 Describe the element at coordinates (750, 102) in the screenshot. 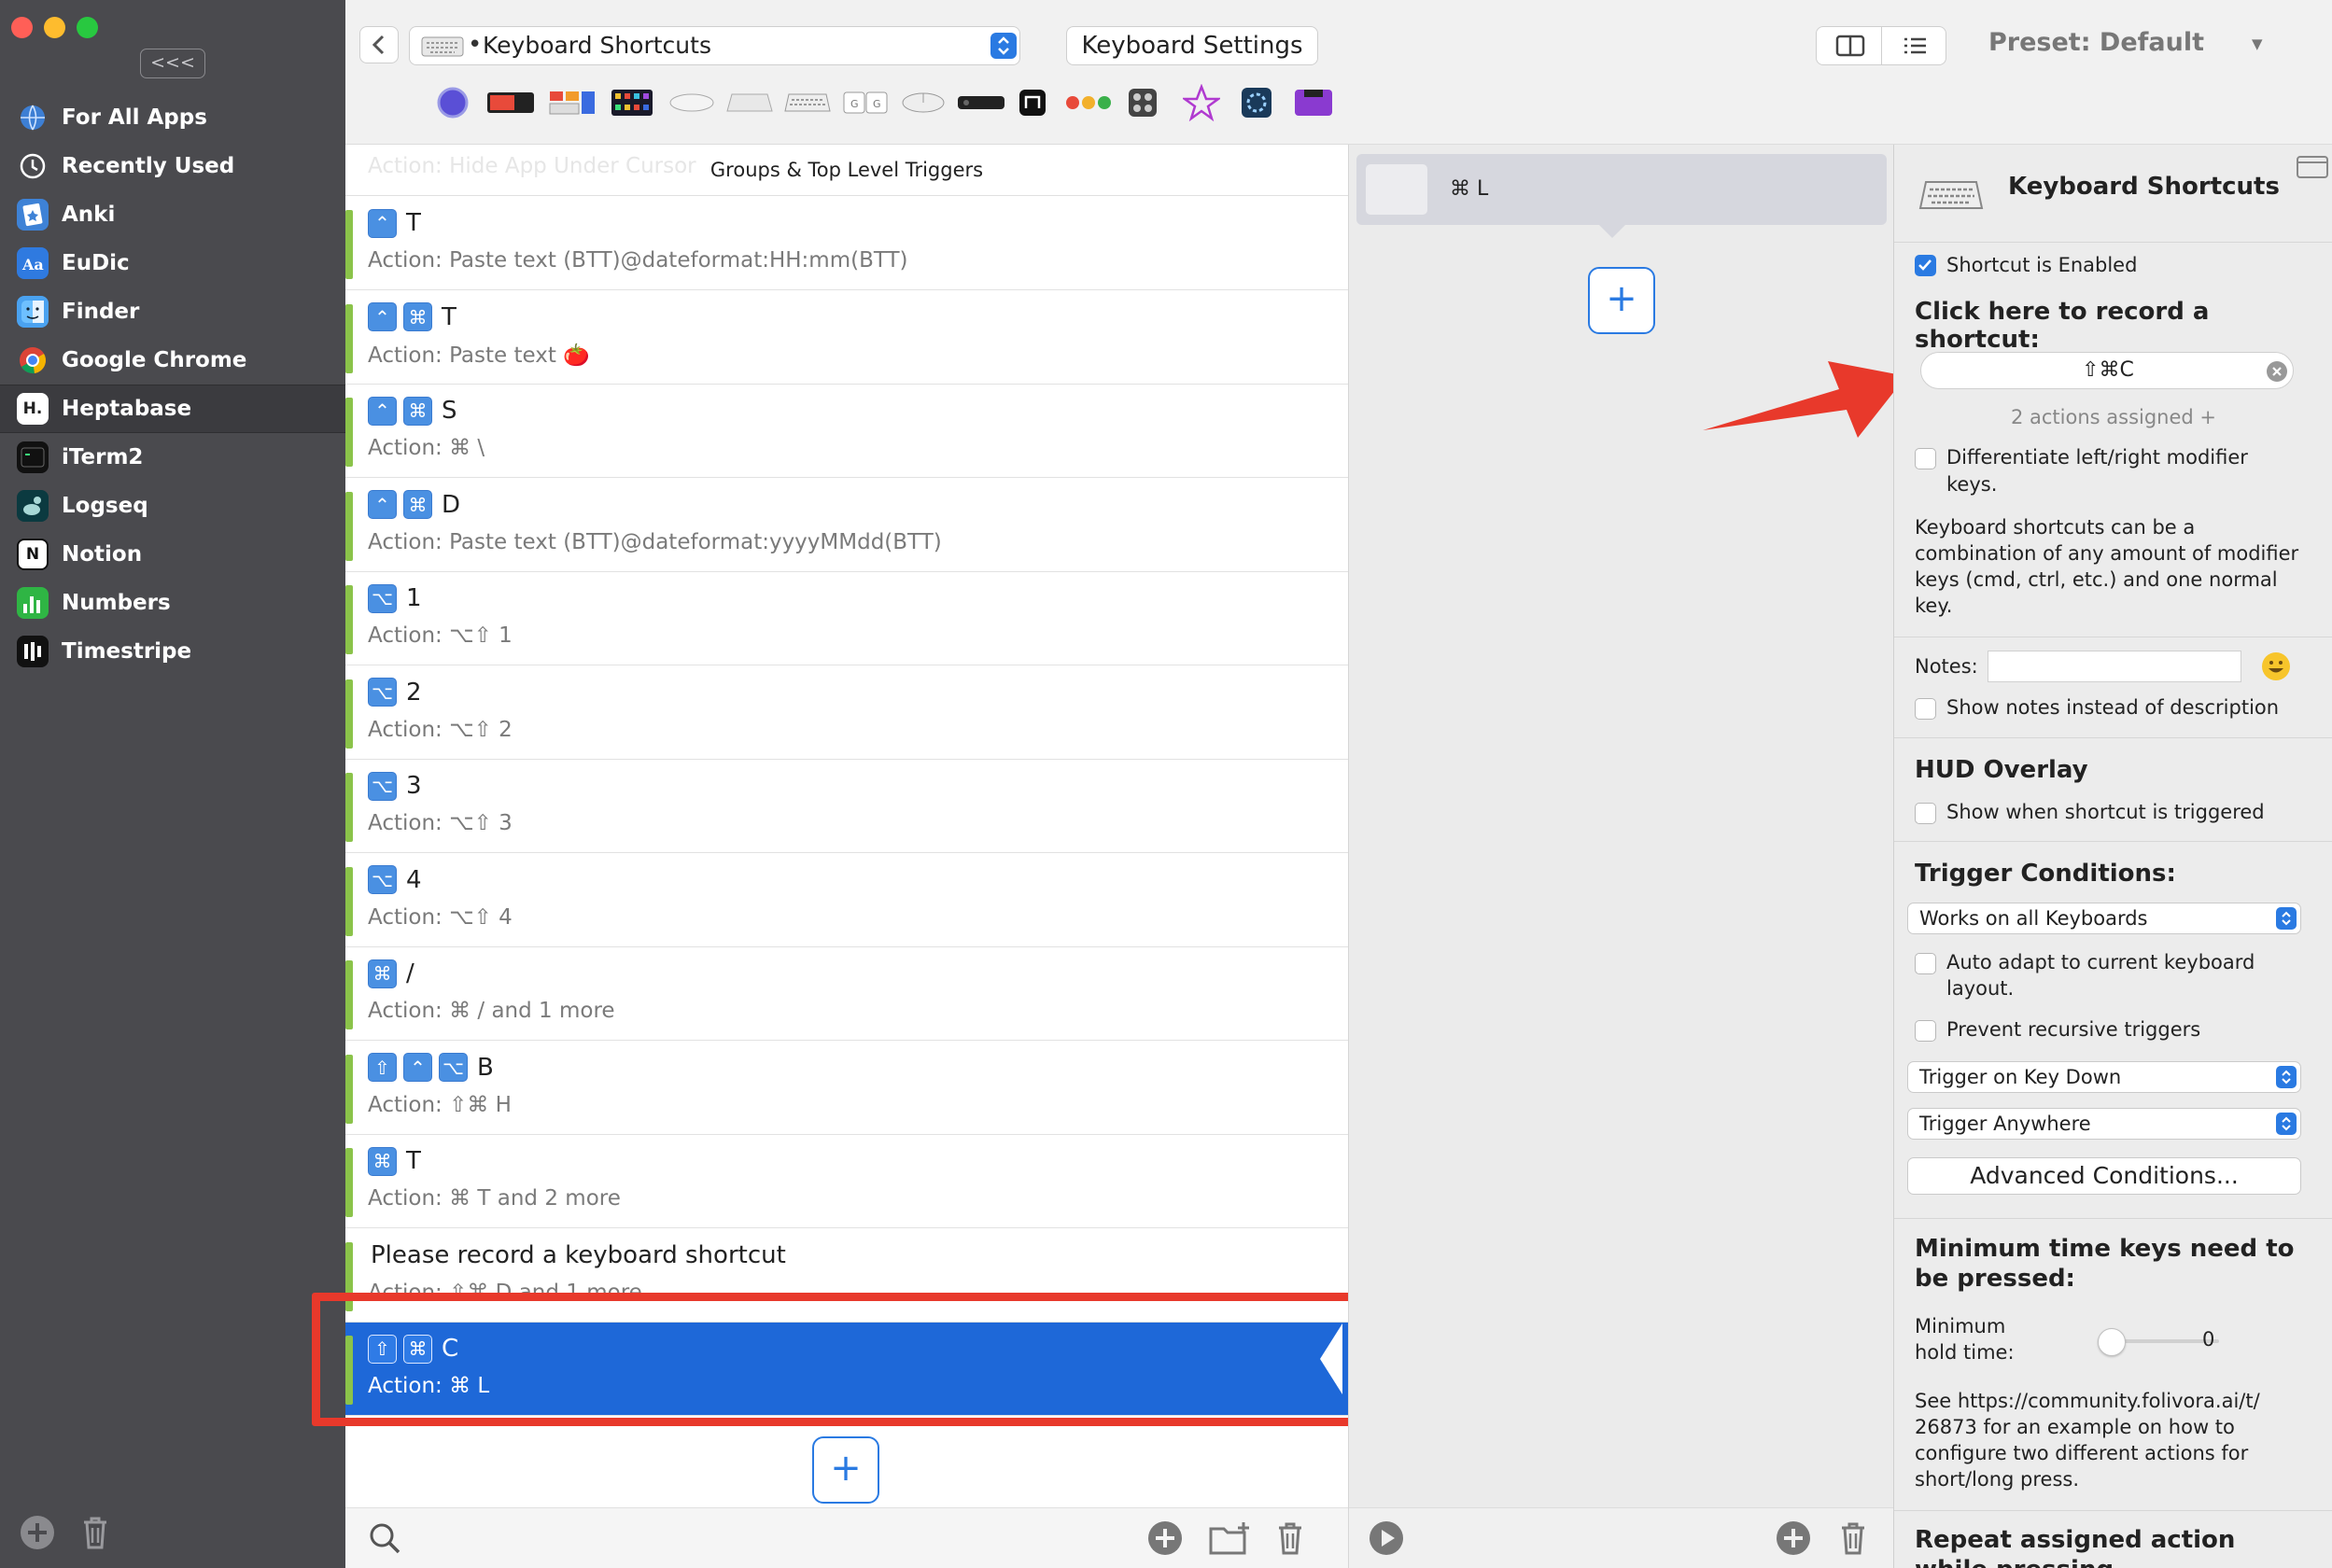

I see `trackpad-icon` at that location.